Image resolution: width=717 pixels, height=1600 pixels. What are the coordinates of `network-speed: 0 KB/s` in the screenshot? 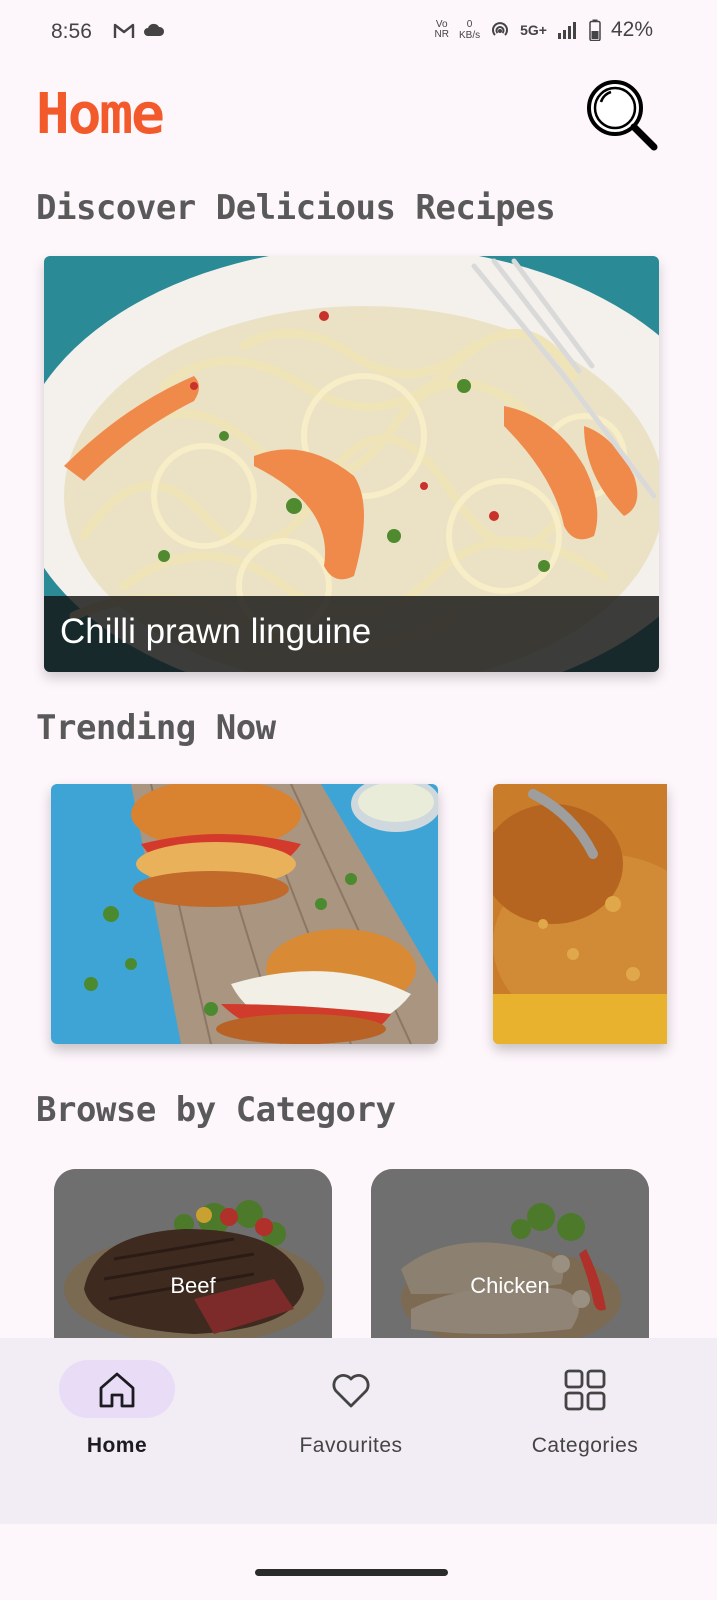 It's located at (469, 30).